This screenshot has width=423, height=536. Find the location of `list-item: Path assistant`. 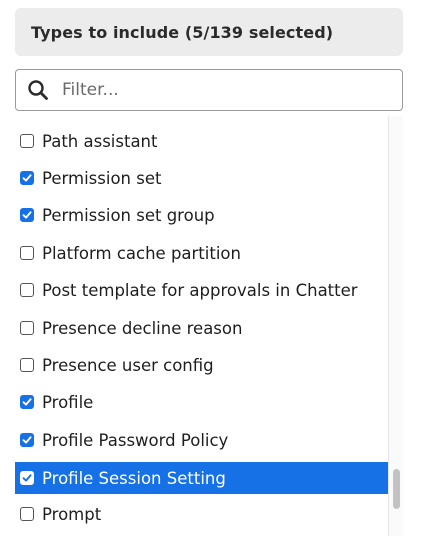

list-item: Path assistant is located at coordinates (201, 141).